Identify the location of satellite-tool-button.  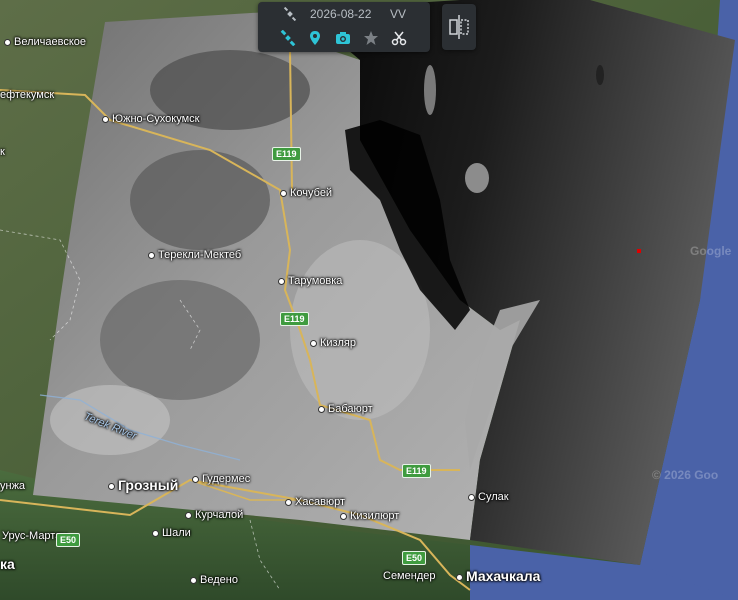
(288, 38).